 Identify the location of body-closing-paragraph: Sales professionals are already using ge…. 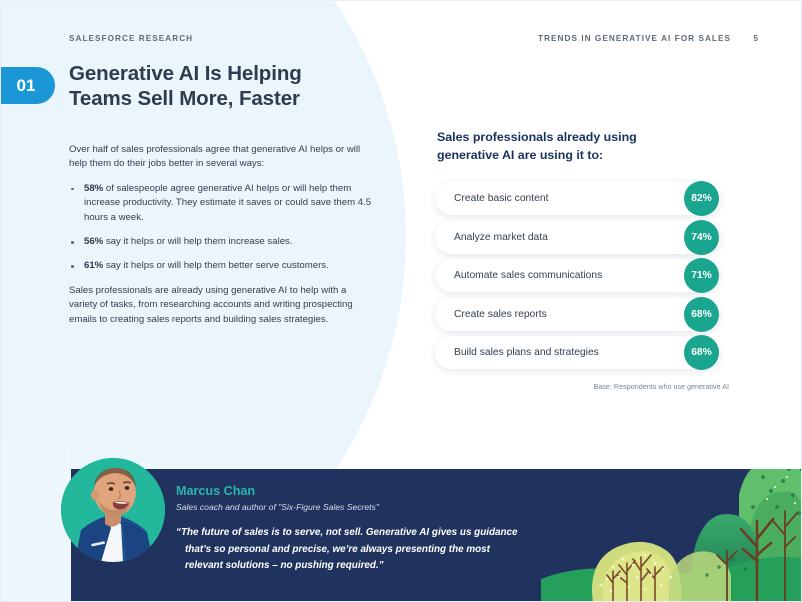
(211, 304).